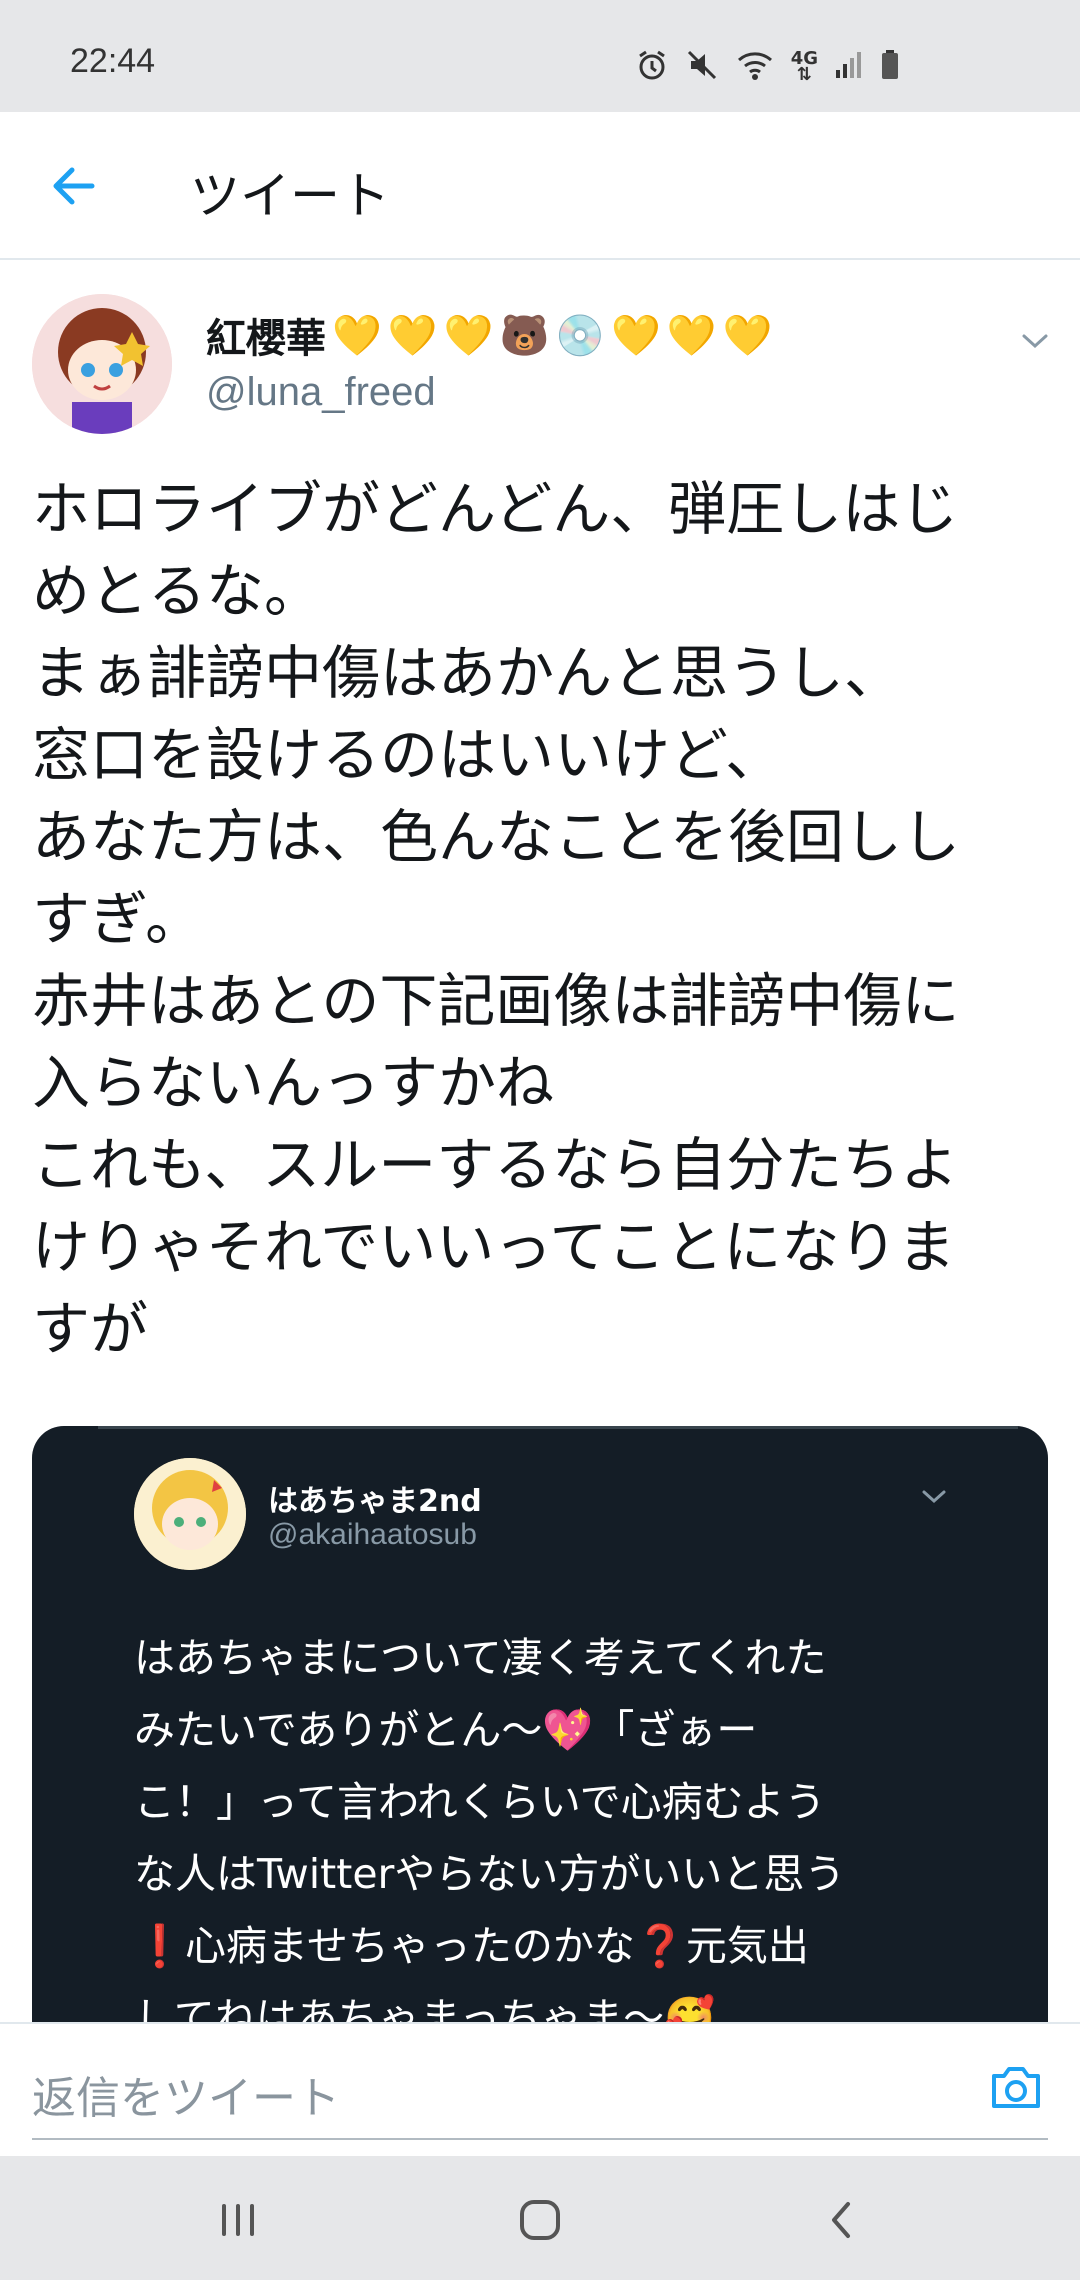  What do you see at coordinates (540, 186) in the screenshot?
I see `app-bar: ツイート` at bounding box center [540, 186].